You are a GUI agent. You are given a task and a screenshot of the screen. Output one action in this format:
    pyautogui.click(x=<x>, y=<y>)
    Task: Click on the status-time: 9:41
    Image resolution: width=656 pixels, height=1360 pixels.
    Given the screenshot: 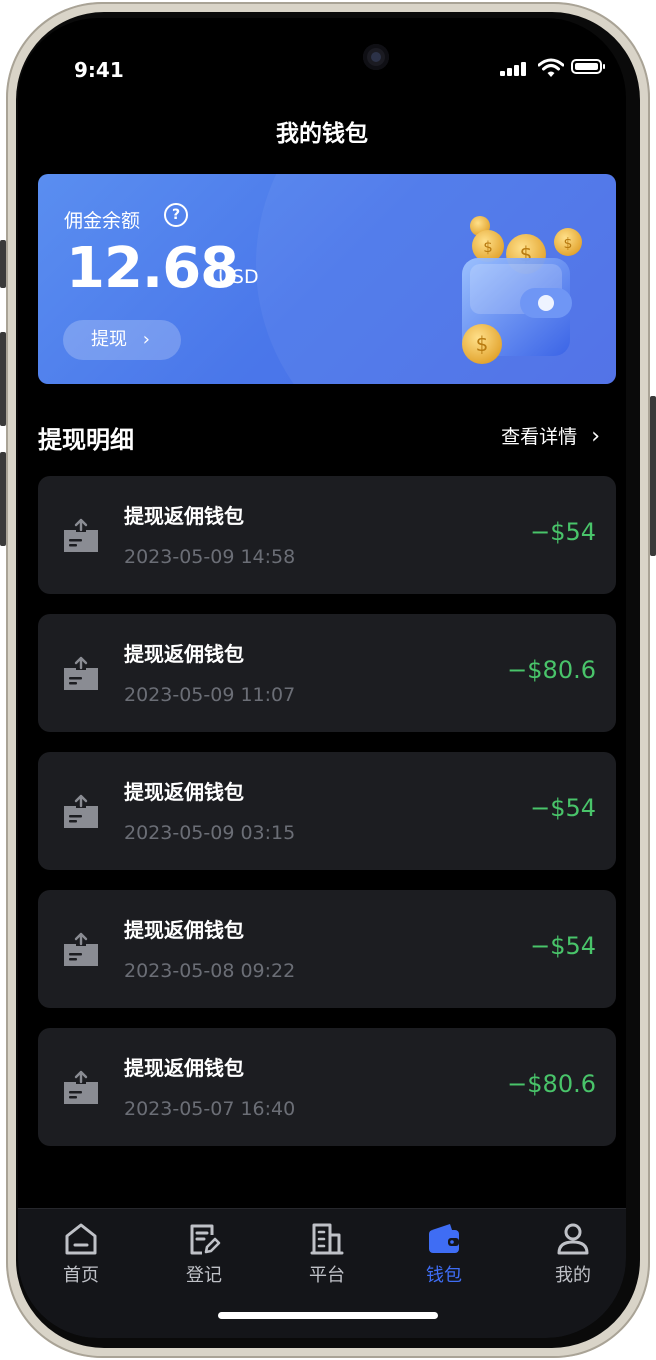 What is the action you would take?
    pyautogui.click(x=99, y=70)
    